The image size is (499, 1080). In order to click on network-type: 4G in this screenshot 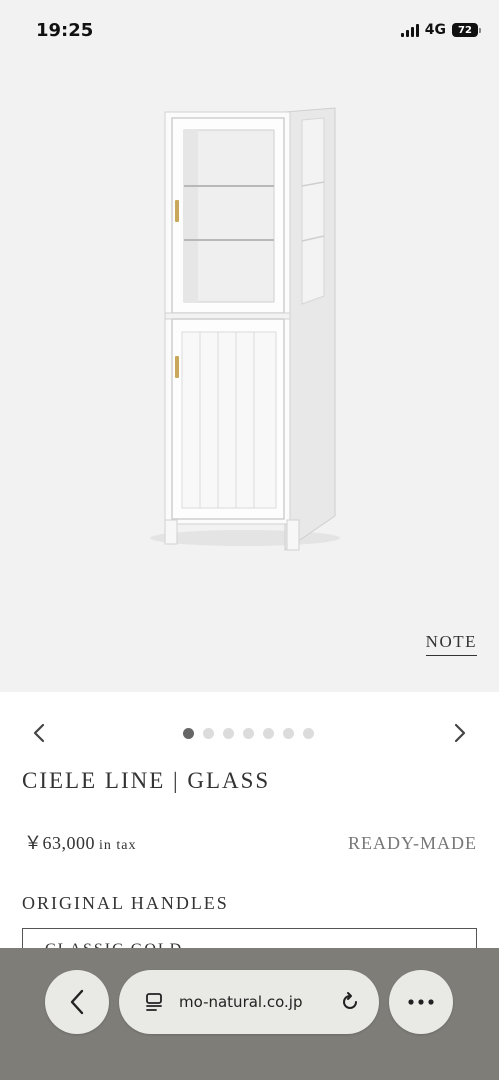, I will do `click(435, 30)`.